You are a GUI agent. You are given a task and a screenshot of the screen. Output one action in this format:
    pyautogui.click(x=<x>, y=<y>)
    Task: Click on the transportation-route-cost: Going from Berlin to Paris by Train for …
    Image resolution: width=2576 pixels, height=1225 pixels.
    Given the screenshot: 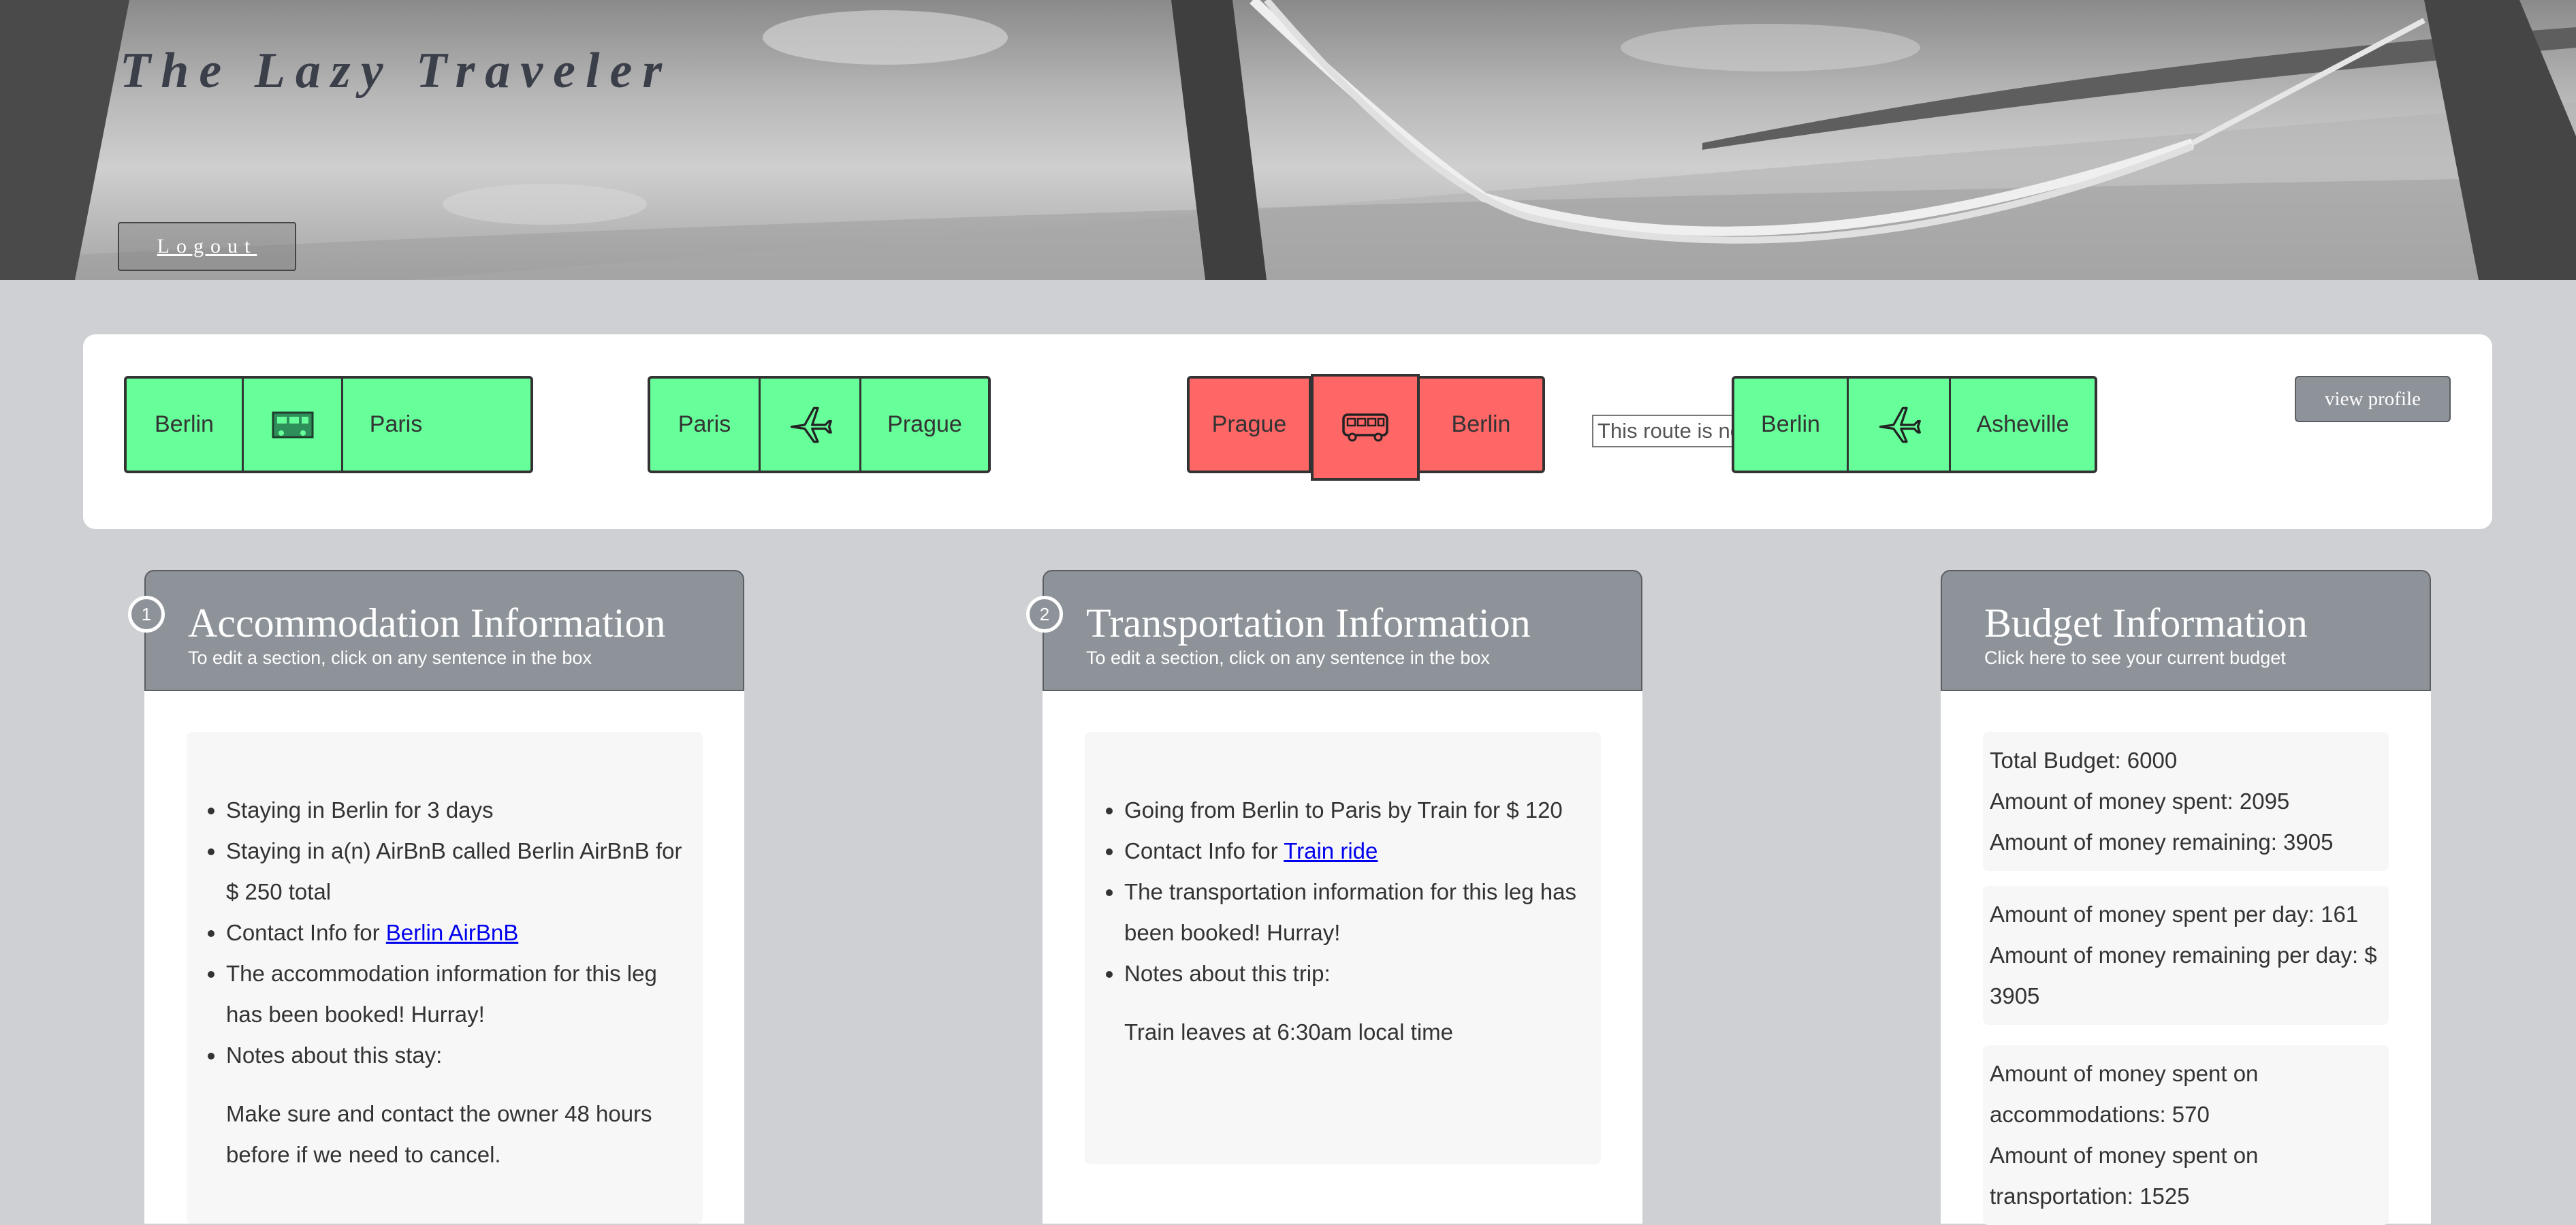 What is the action you would take?
    pyautogui.click(x=1352, y=811)
    